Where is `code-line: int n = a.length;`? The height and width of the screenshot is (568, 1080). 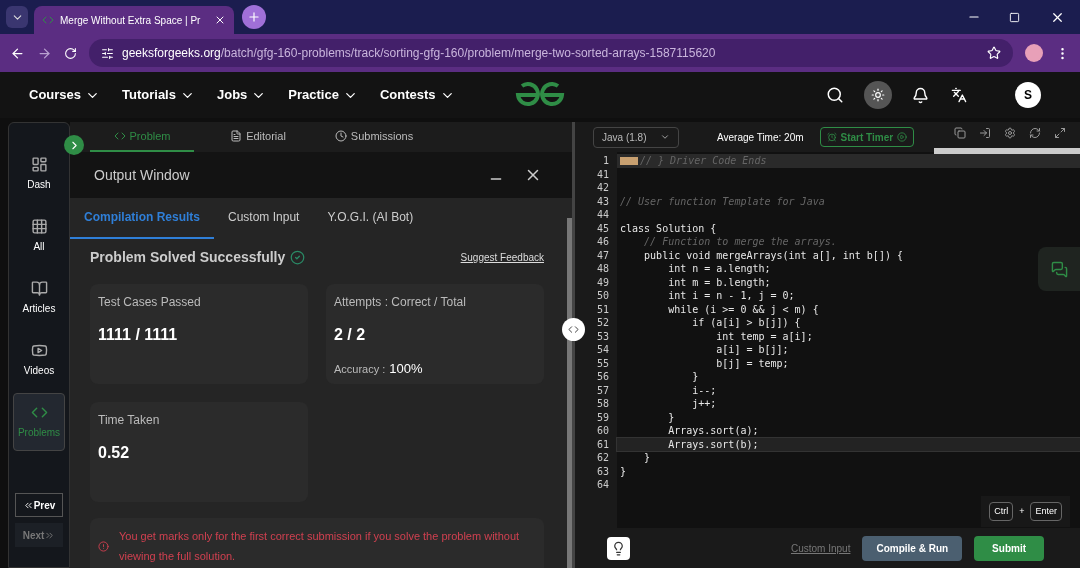
code-line: int n = a.length; is located at coordinates (719, 269).